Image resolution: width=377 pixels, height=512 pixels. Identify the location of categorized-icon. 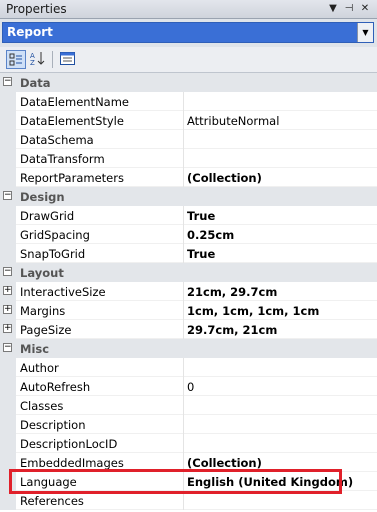
(15, 59).